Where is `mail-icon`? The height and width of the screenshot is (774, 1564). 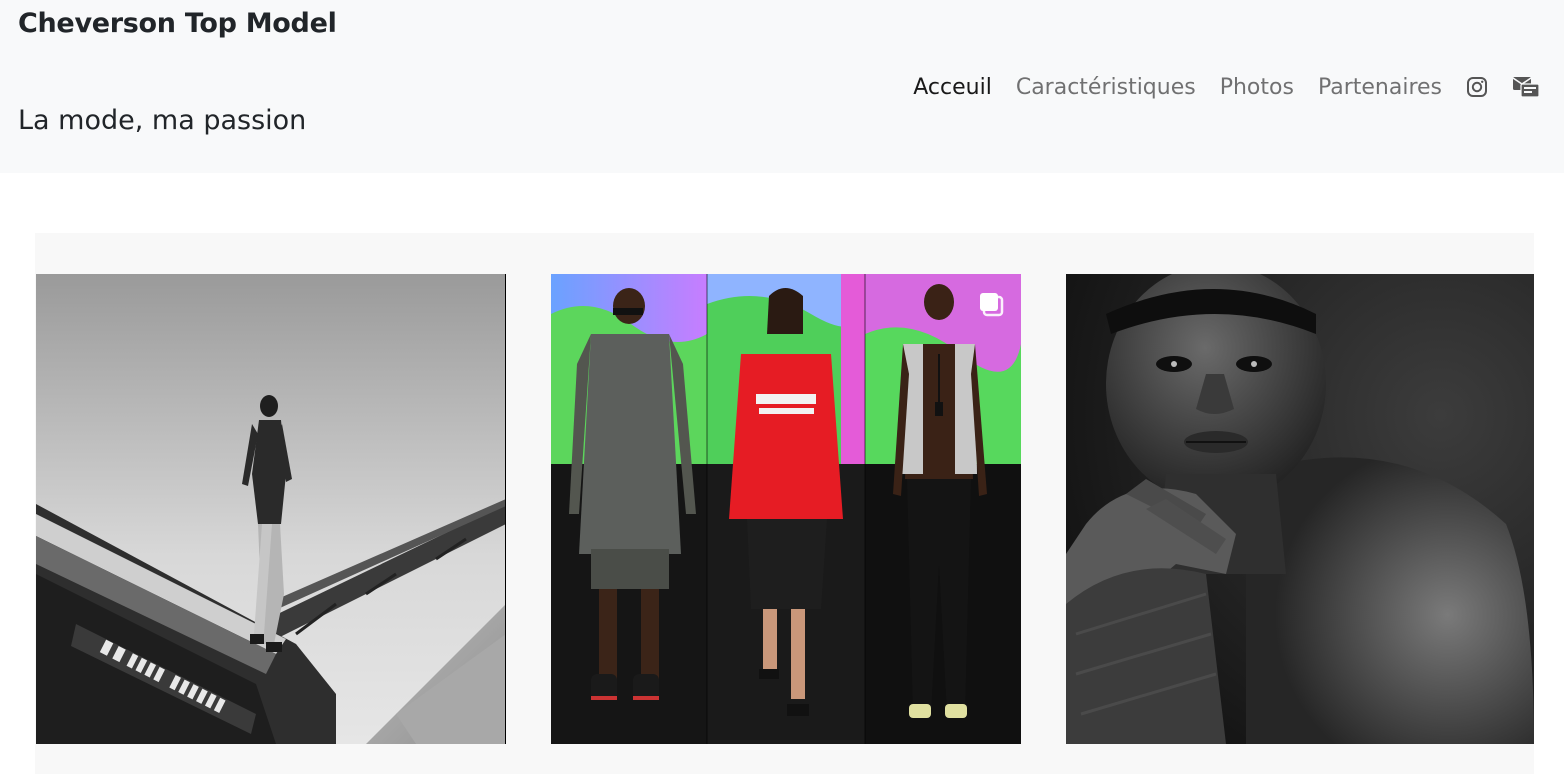
mail-icon is located at coordinates (1527, 87).